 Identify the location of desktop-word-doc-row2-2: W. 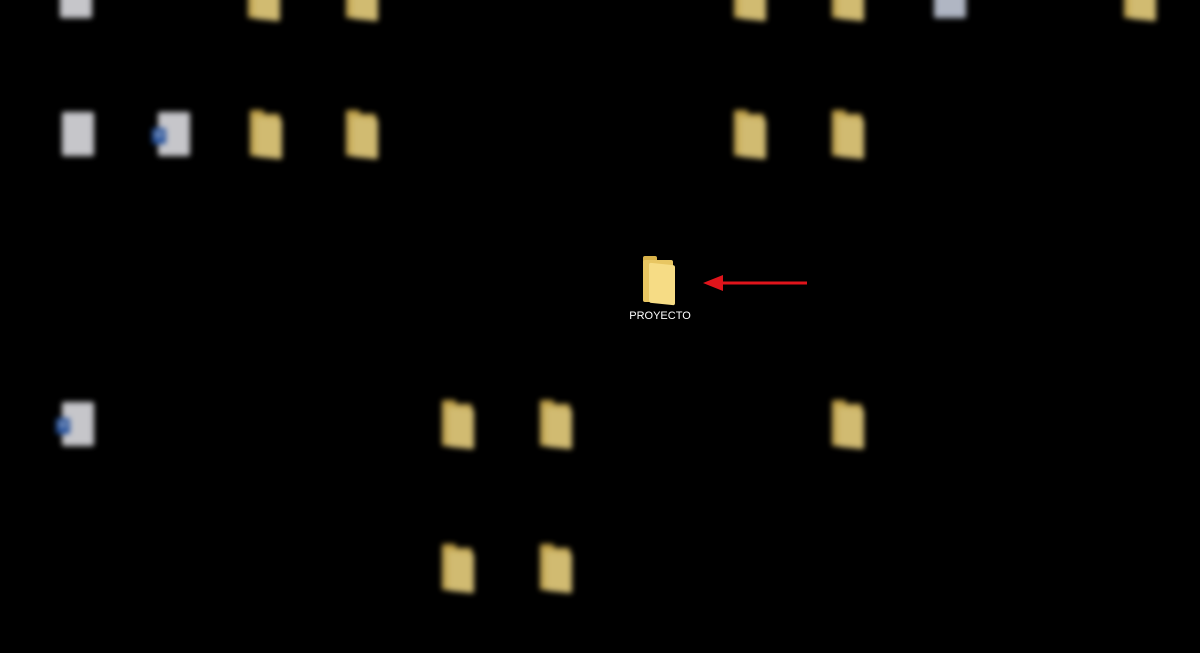
(173, 136).